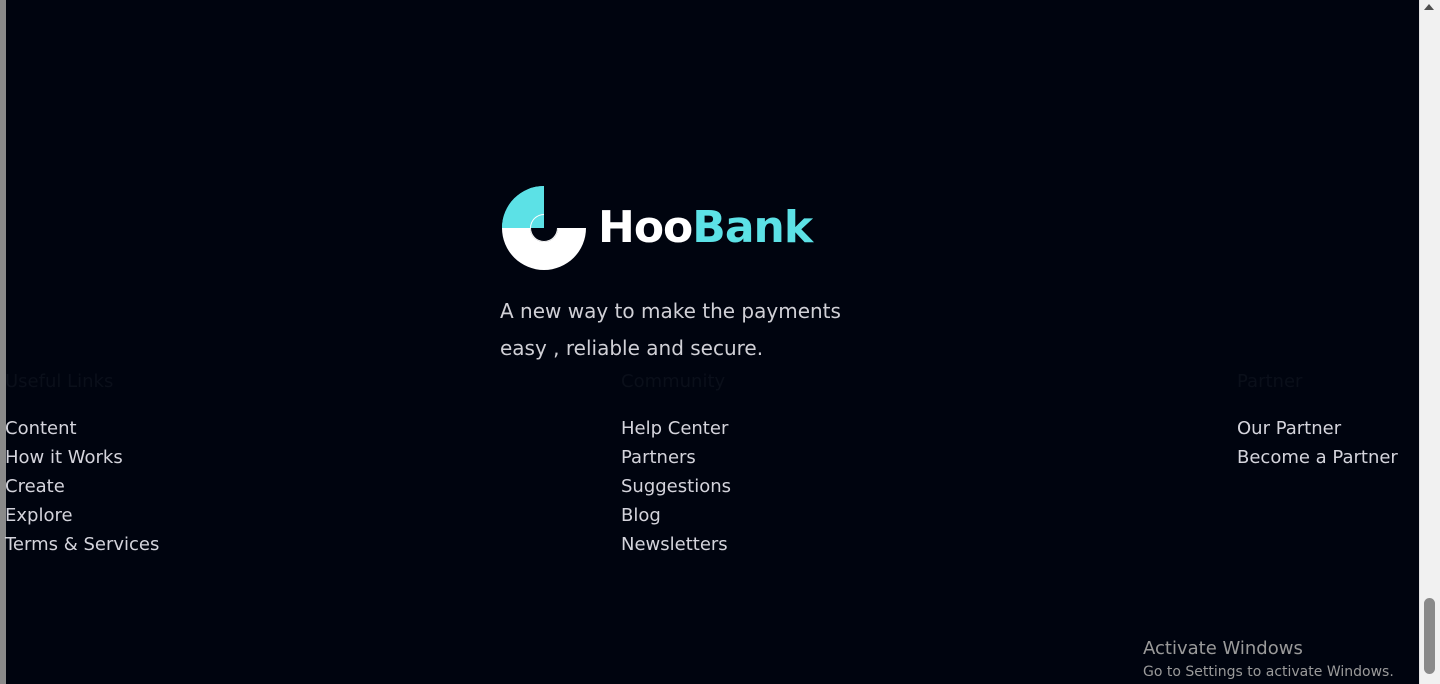 This screenshot has height=684, width=1440. What do you see at coordinates (1317, 457) in the screenshot?
I see `footer-link-become-a-partner: Become a Partner` at bounding box center [1317, 457].